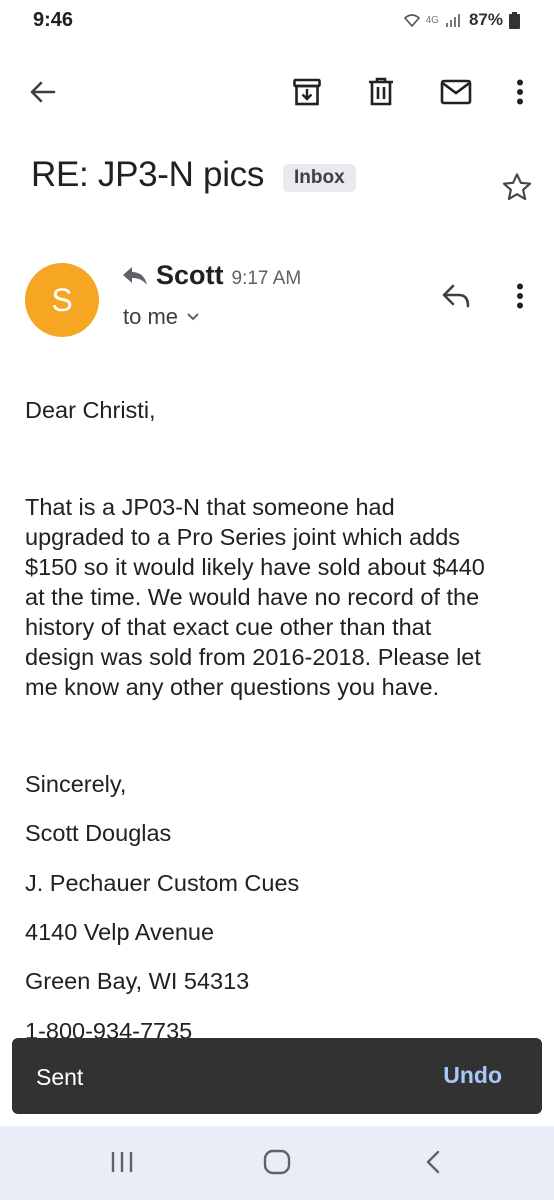  I want to click on star-icon, so click(517, 187).